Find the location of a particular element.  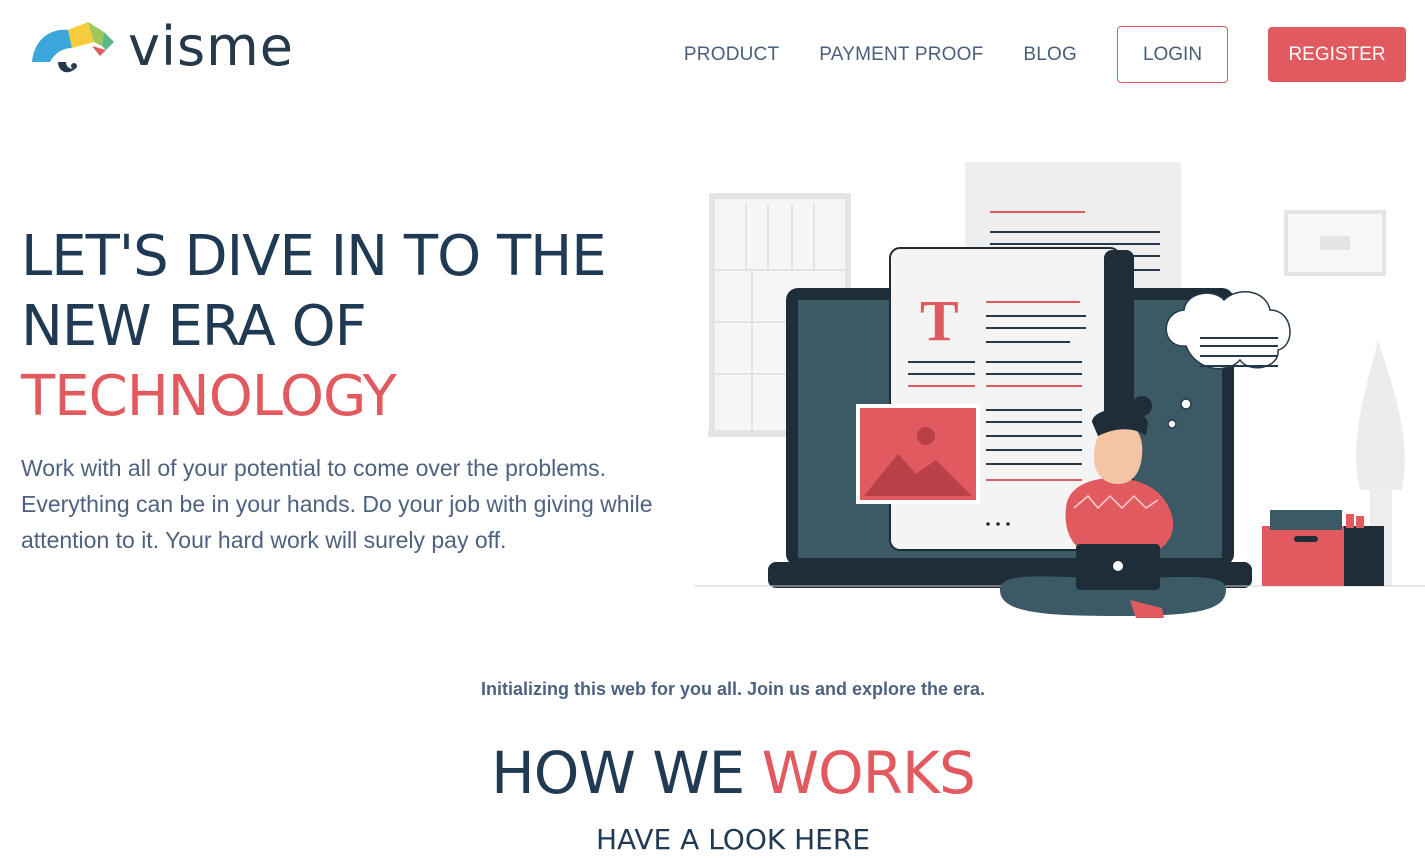

login-button: LOGIN is located at coordinates (1172, 54).